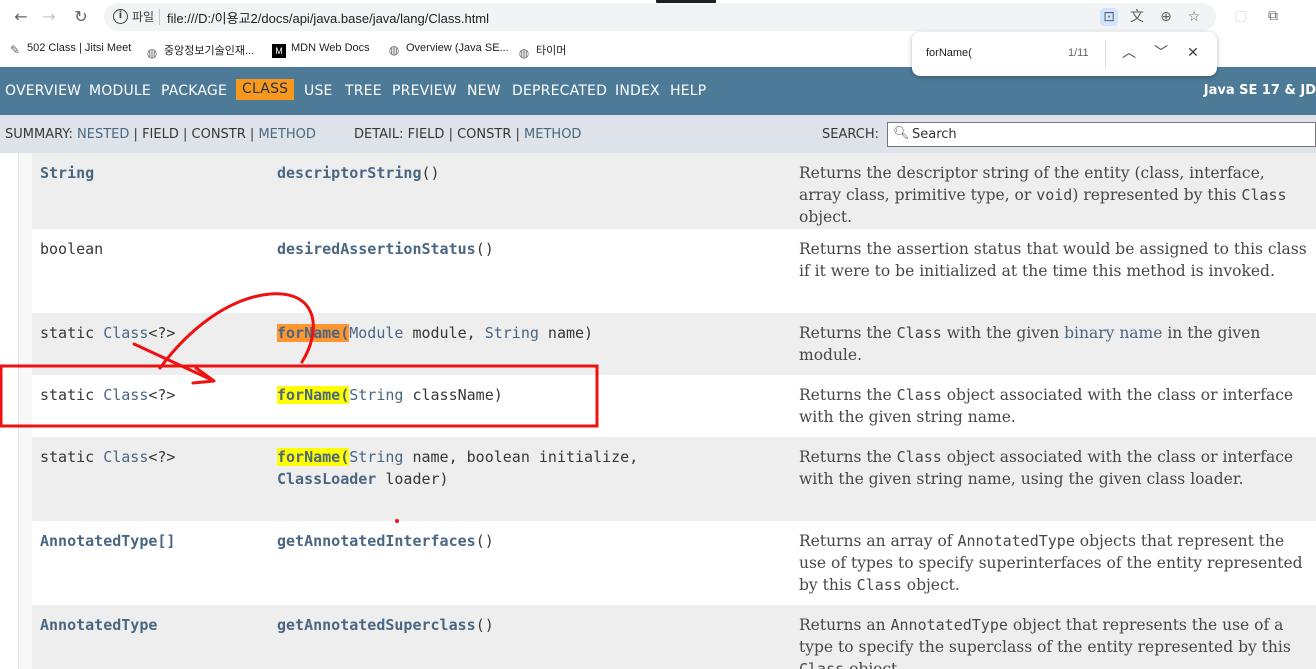 Image resolution: width=1316 pixels, height=669 pixels. What do you see at coordinates (901, 133) in the screenshot?
I see `search-icon: 🔍︎` at bounding box center [901, 133].